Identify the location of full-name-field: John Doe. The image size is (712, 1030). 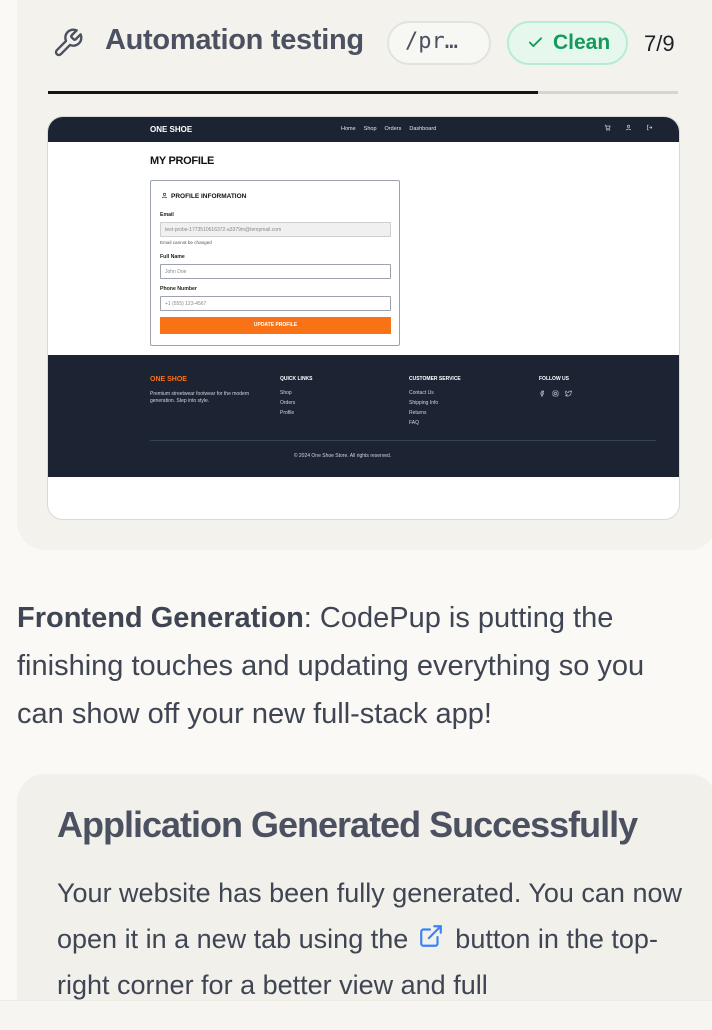
(275, 271).